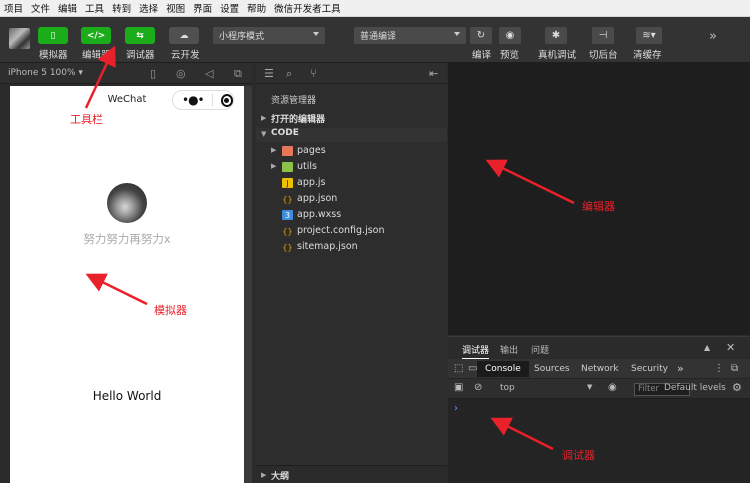  I want to click on debugger-toggle-button: ⇆, so click(140, 35).